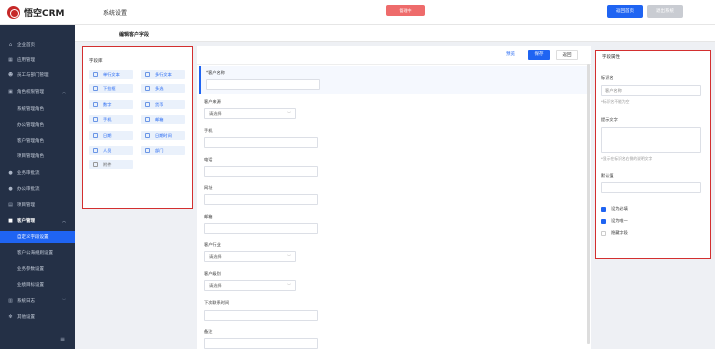  What do you see at coordinates (37, 253) in the screenshot?
I see `sidebar-item-pool-rules: 客户公海规则设置` at bounding box center [37, 253].